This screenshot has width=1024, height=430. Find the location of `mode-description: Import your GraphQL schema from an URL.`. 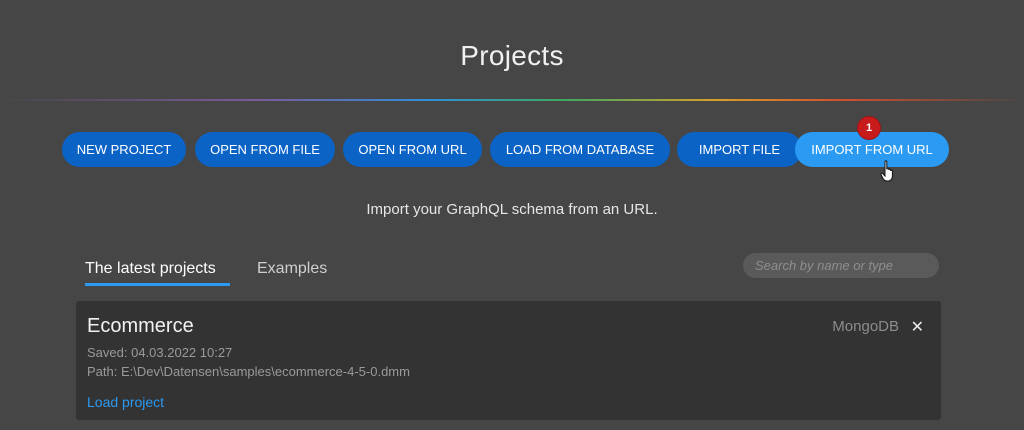

mode-description: Import your GraphQL schema from an URL. is located at coordinates (512, 209).